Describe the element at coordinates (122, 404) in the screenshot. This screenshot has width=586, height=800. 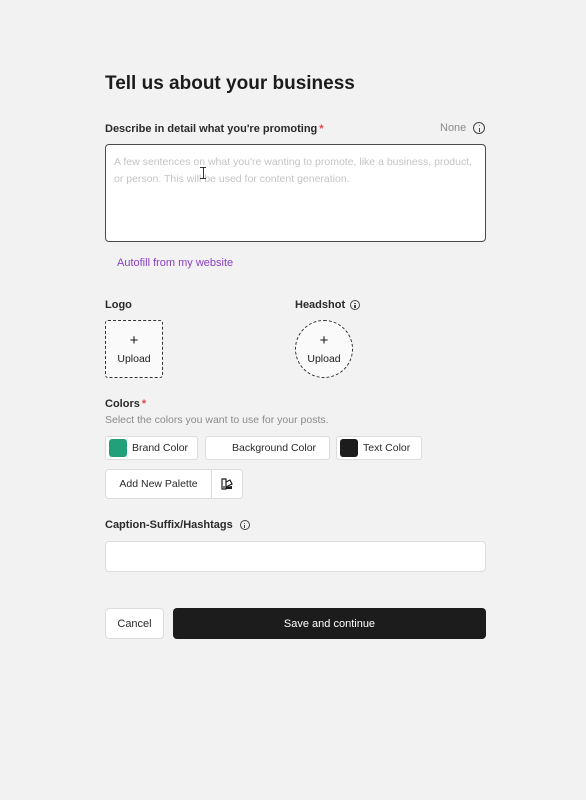
I see `colors-label-text: Colors` at that location.